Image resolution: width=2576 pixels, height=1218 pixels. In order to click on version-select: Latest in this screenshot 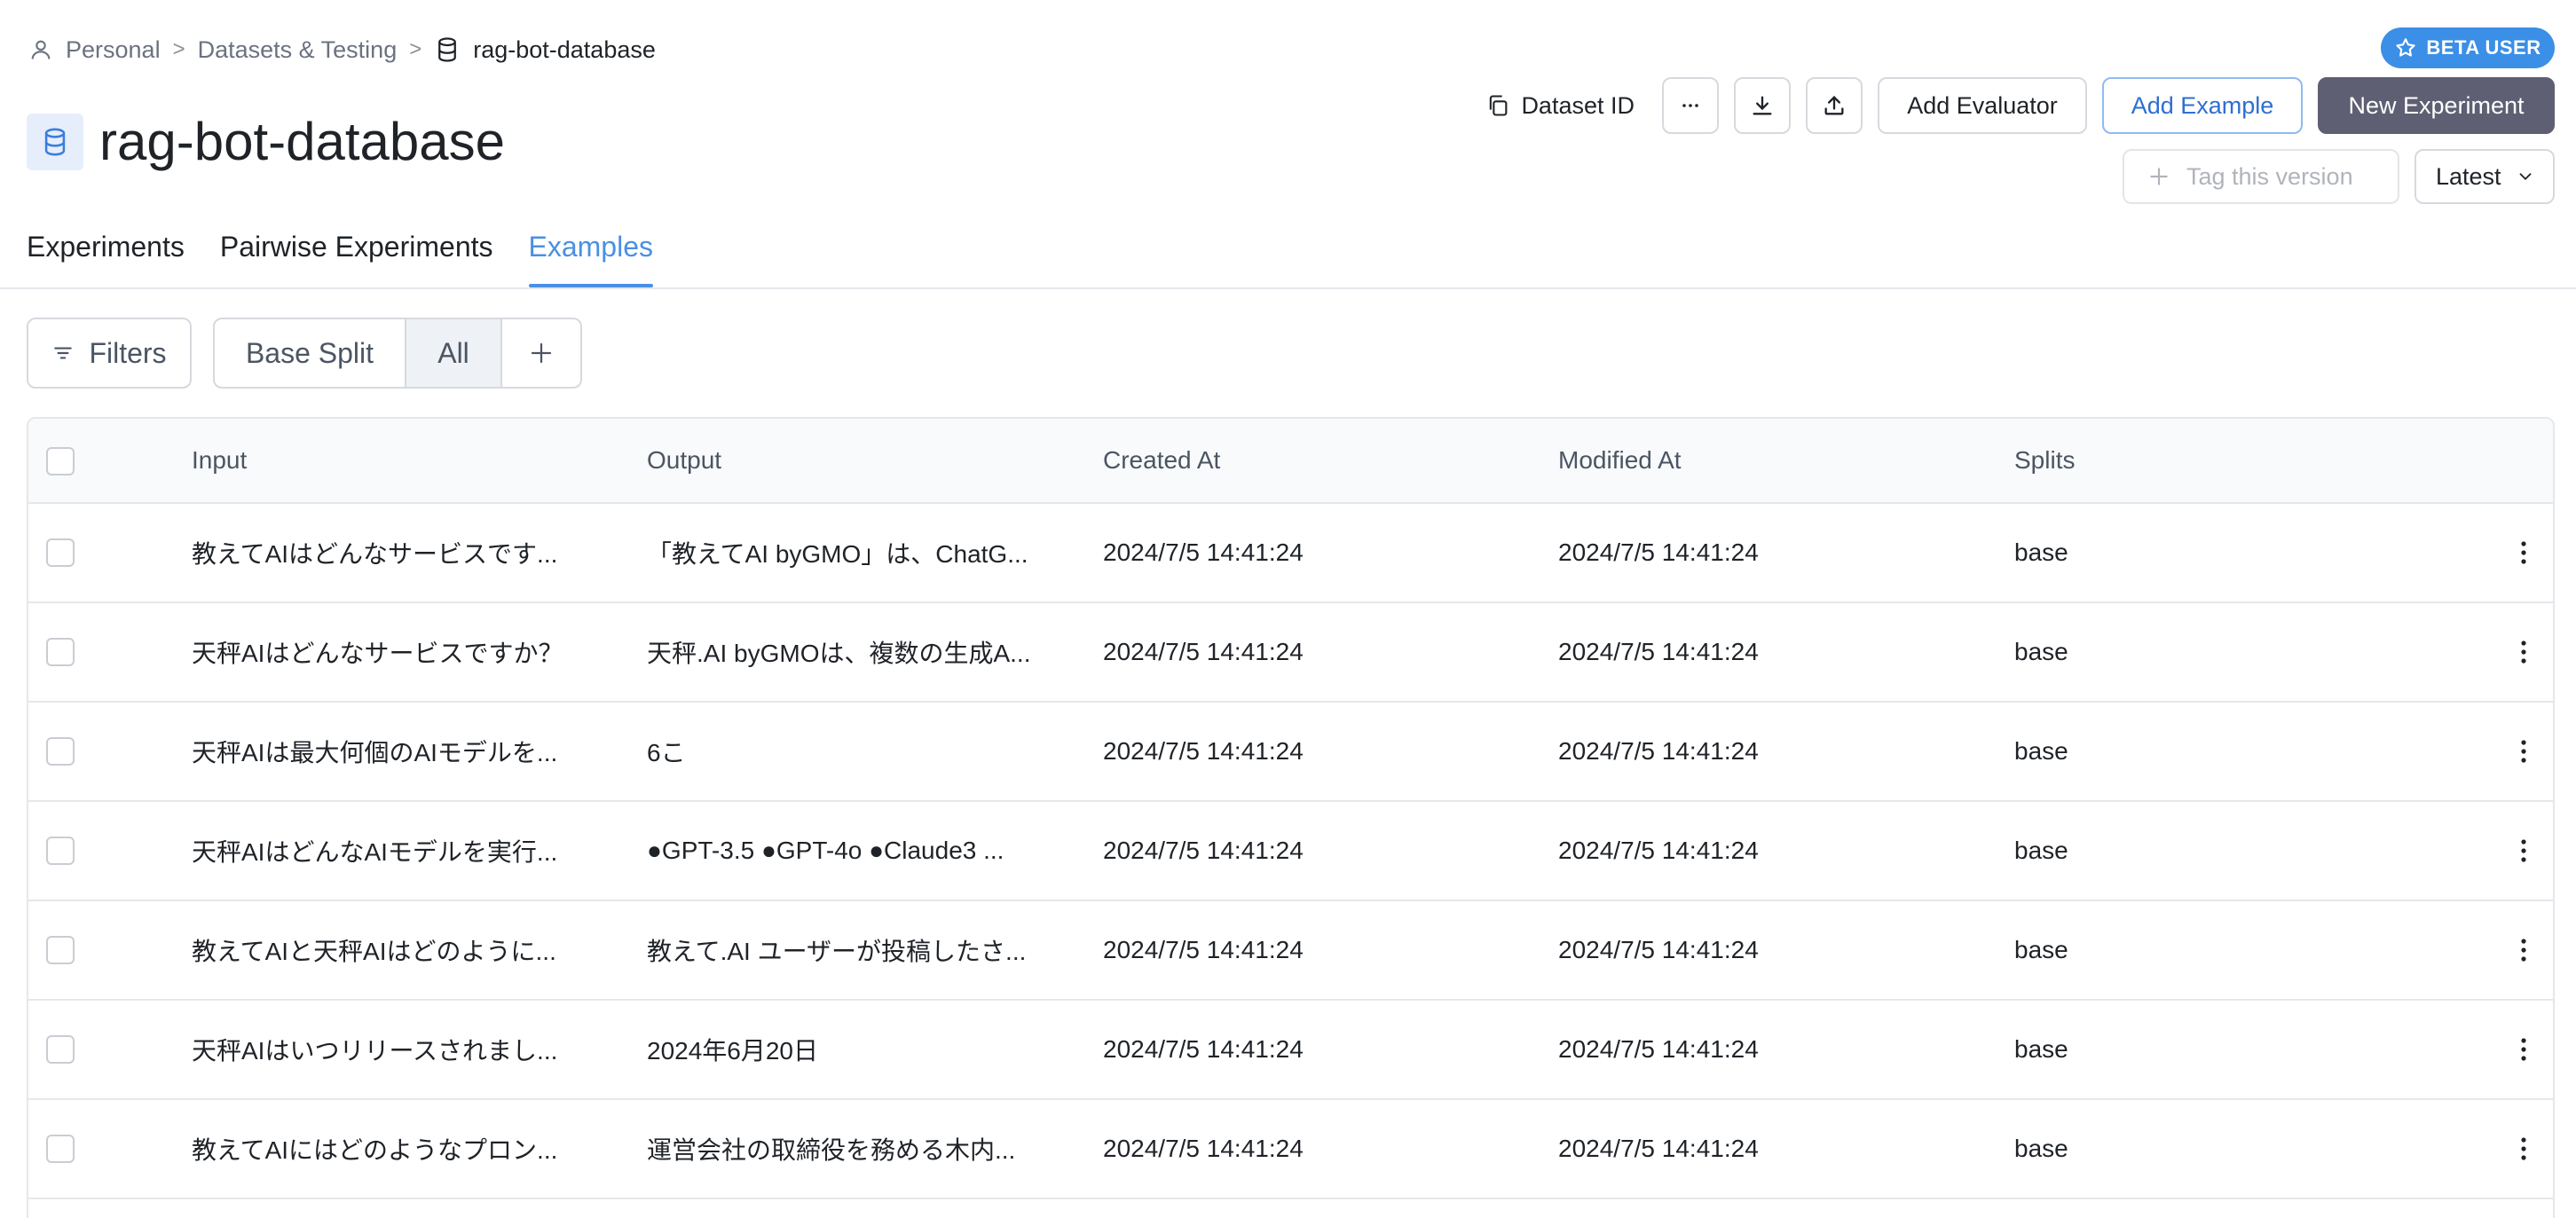, I will do `click(2485, 176)`.